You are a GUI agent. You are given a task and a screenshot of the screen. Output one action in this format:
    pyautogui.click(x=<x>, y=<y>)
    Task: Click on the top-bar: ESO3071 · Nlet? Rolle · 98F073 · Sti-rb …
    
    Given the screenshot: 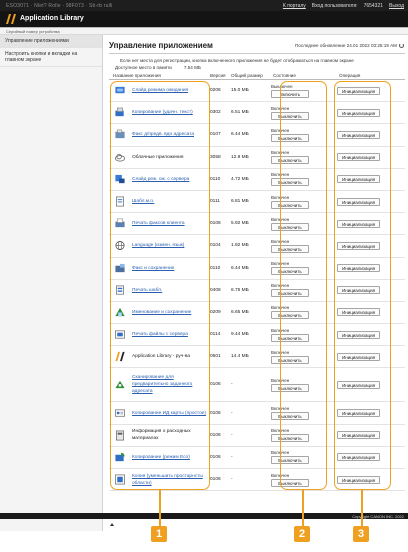 What is the action you would take?
    pyautogui.click(x=204, y=5)
    